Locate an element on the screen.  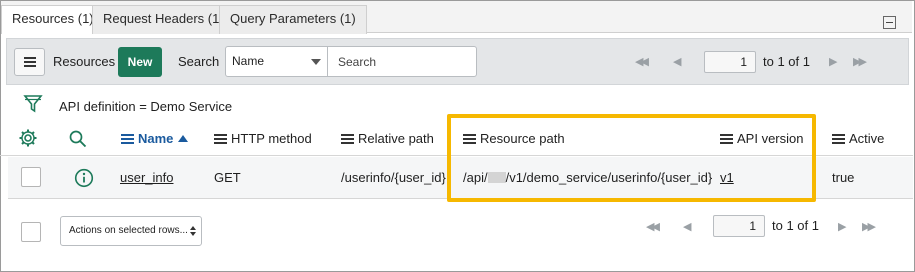
tab-request-headers: Request Headers (1) is located at coordinates (163, 19).